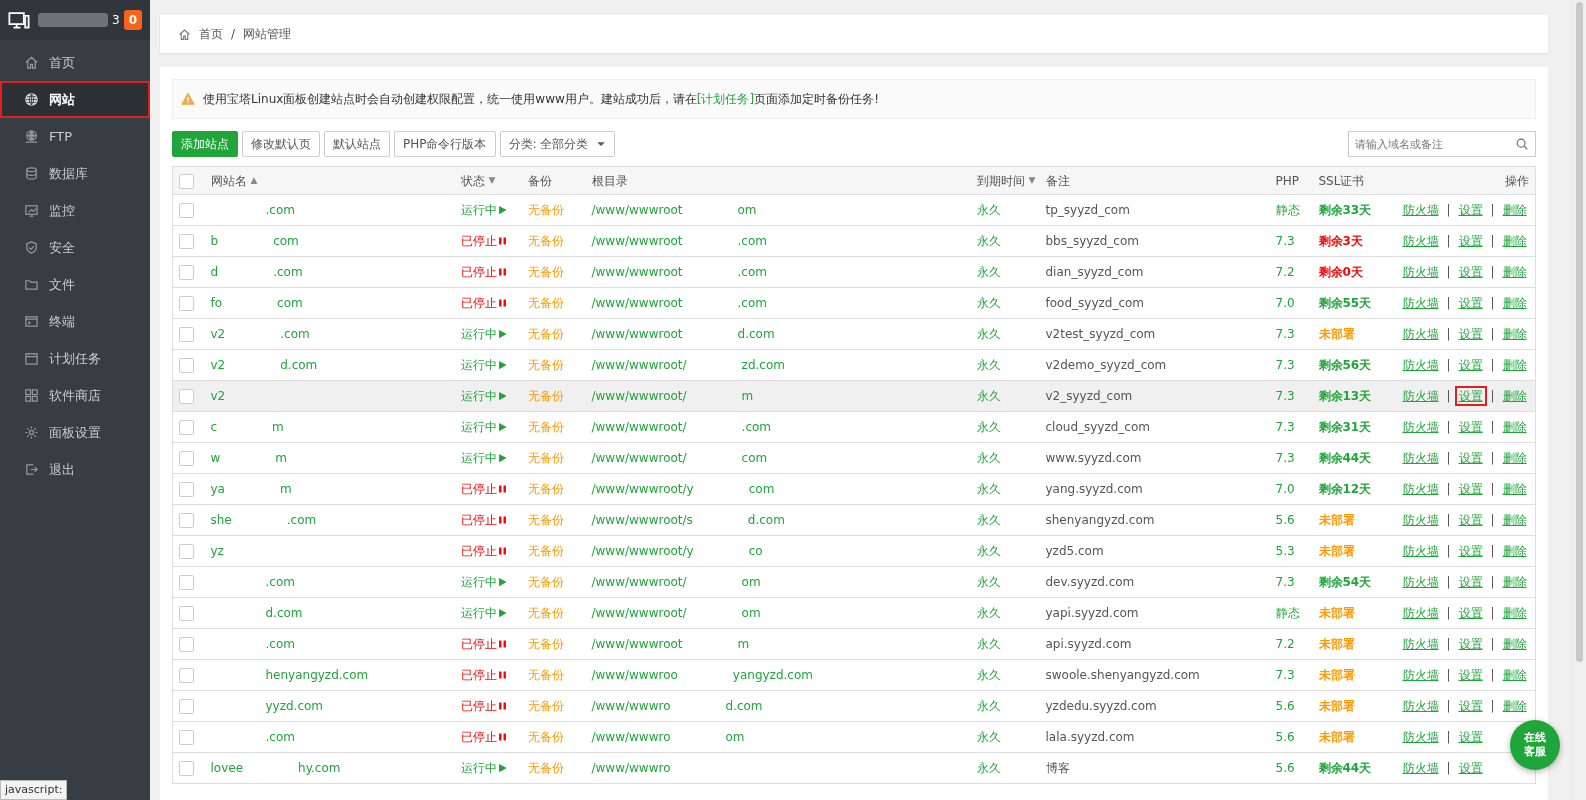 The height and width of the screenshot is (800, 1586). What do you see at coordinates (1057, 768) in the screenshot?
I see `remark-text: 博客` at bounding box center [1057, 768].